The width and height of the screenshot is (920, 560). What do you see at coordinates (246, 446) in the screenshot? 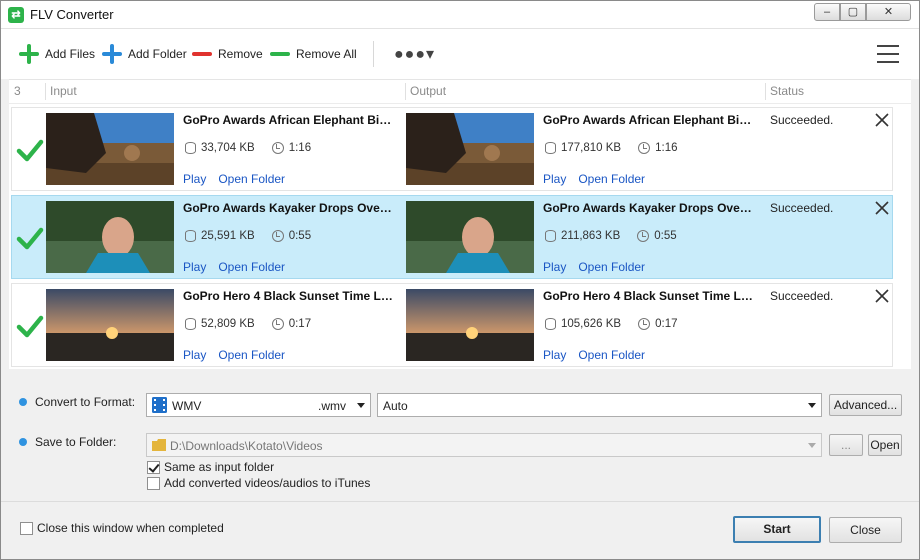
I see `folder-path: D:\Downloads\Kotato\Videos` at bounding box center [246, 446].